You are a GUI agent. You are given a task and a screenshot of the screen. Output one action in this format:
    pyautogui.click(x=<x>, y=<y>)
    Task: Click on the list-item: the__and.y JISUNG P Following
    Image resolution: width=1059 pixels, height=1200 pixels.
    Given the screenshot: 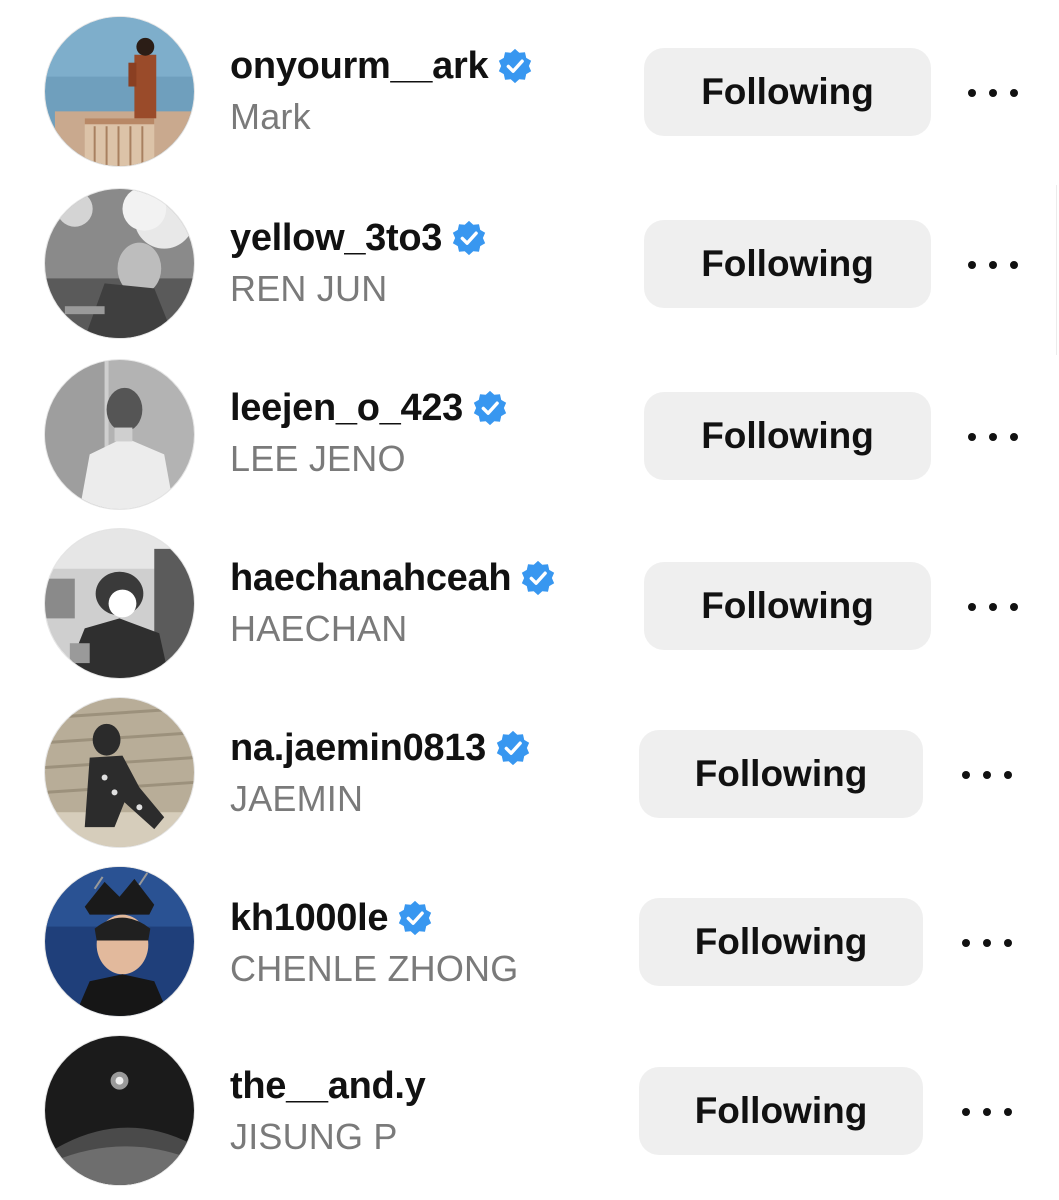 What is the action you would take?
    pyautogui.click(x=529, y=1105)
    